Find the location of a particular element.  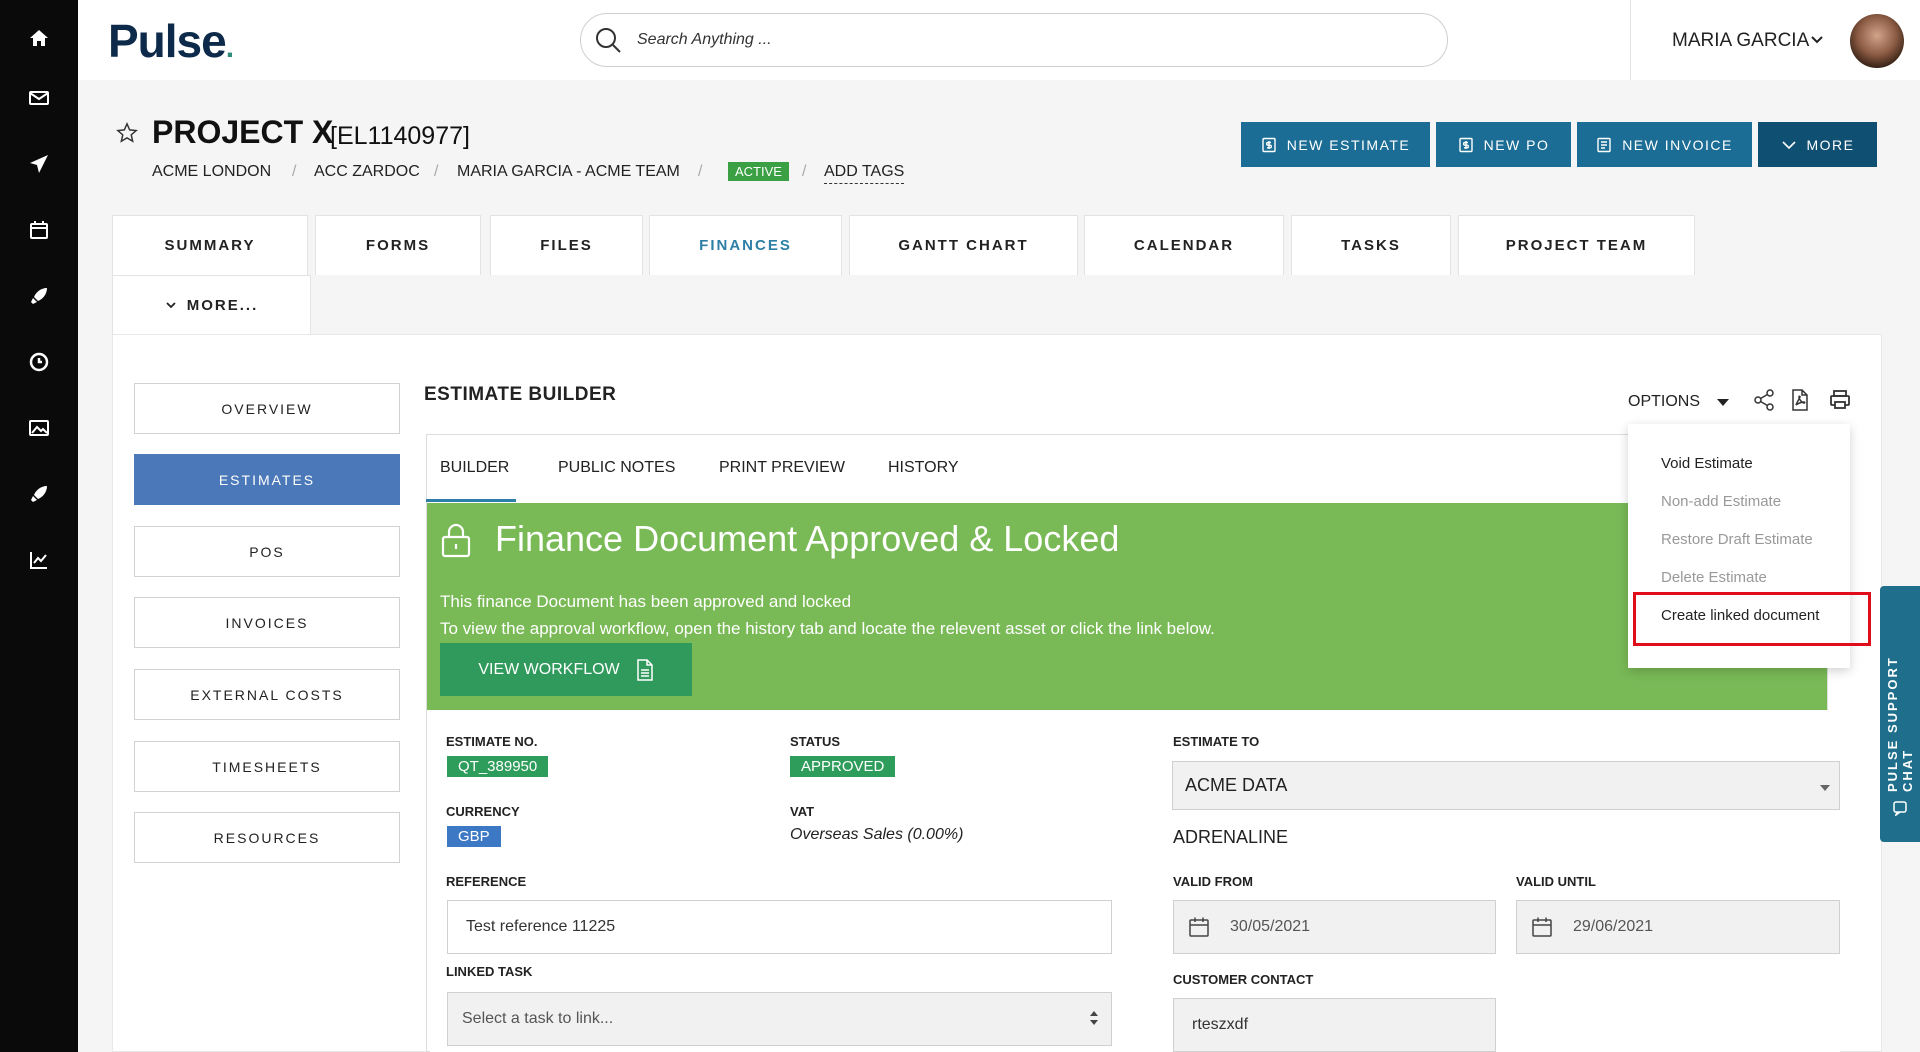

rail-reports-button is located at coordinates (39, 560).